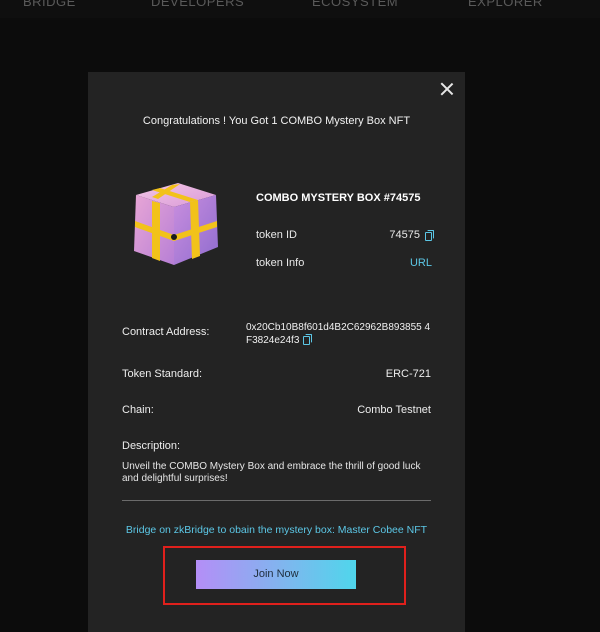 Image resolution: width=600 pixels, height=632 pixels. I want to click on token-standard-value: ERC-721, so click(408, 374).